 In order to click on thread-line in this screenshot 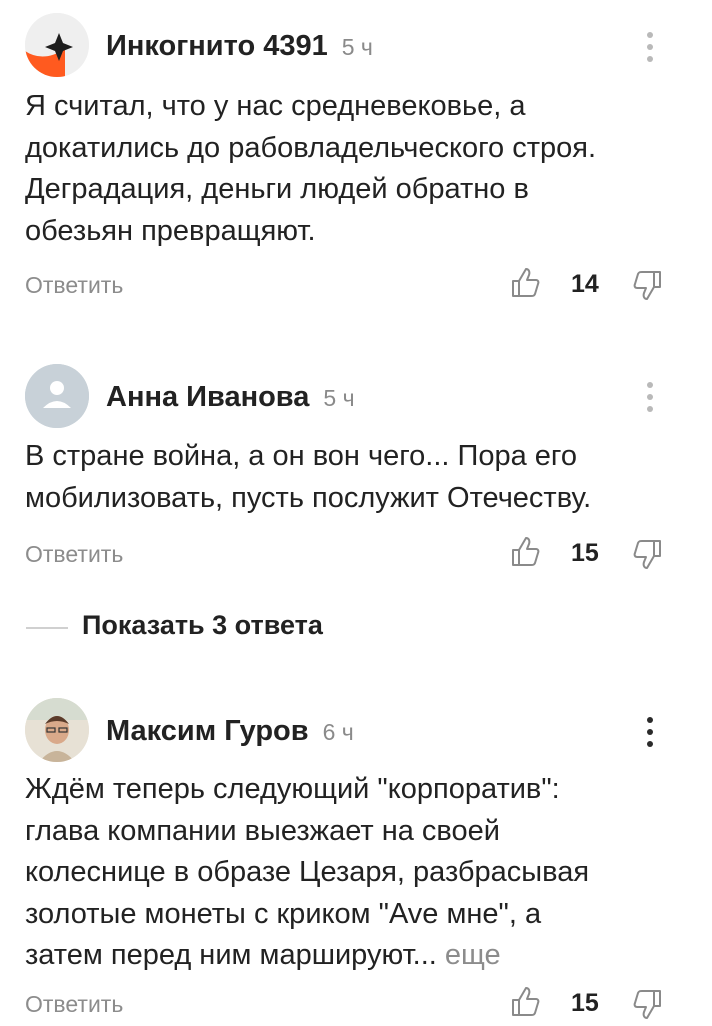, I will do `click(47, 628)`.